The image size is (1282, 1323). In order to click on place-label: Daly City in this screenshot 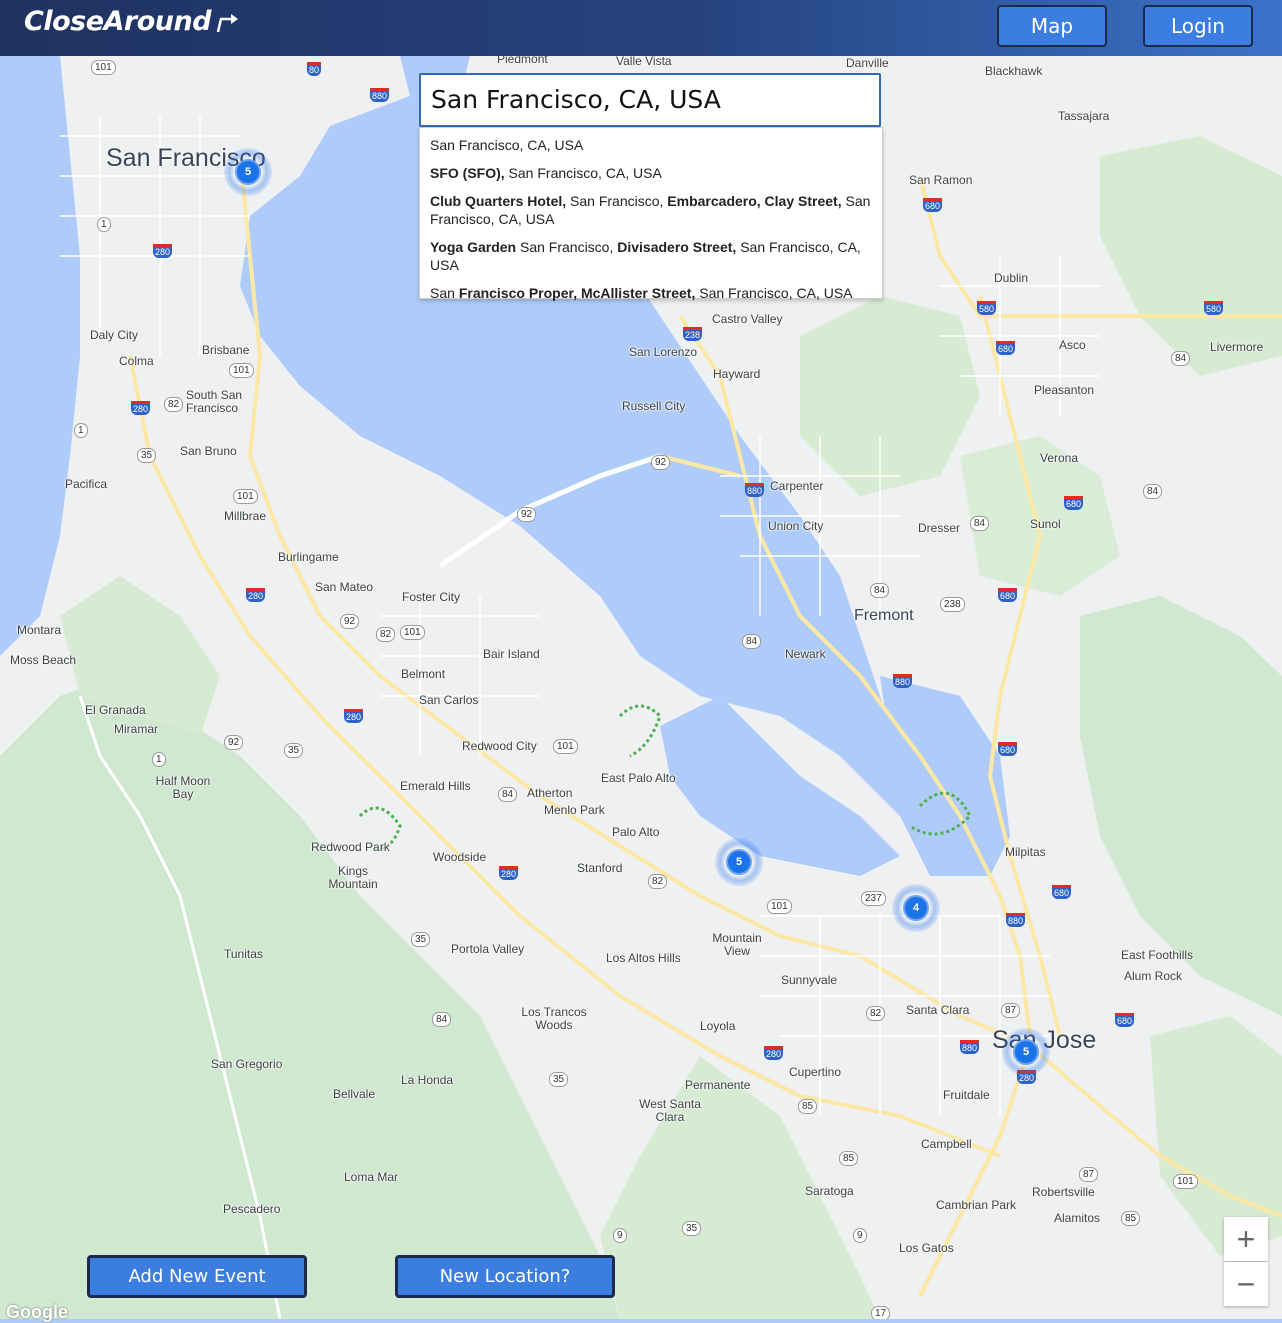, I will do `click(114, 335)`.